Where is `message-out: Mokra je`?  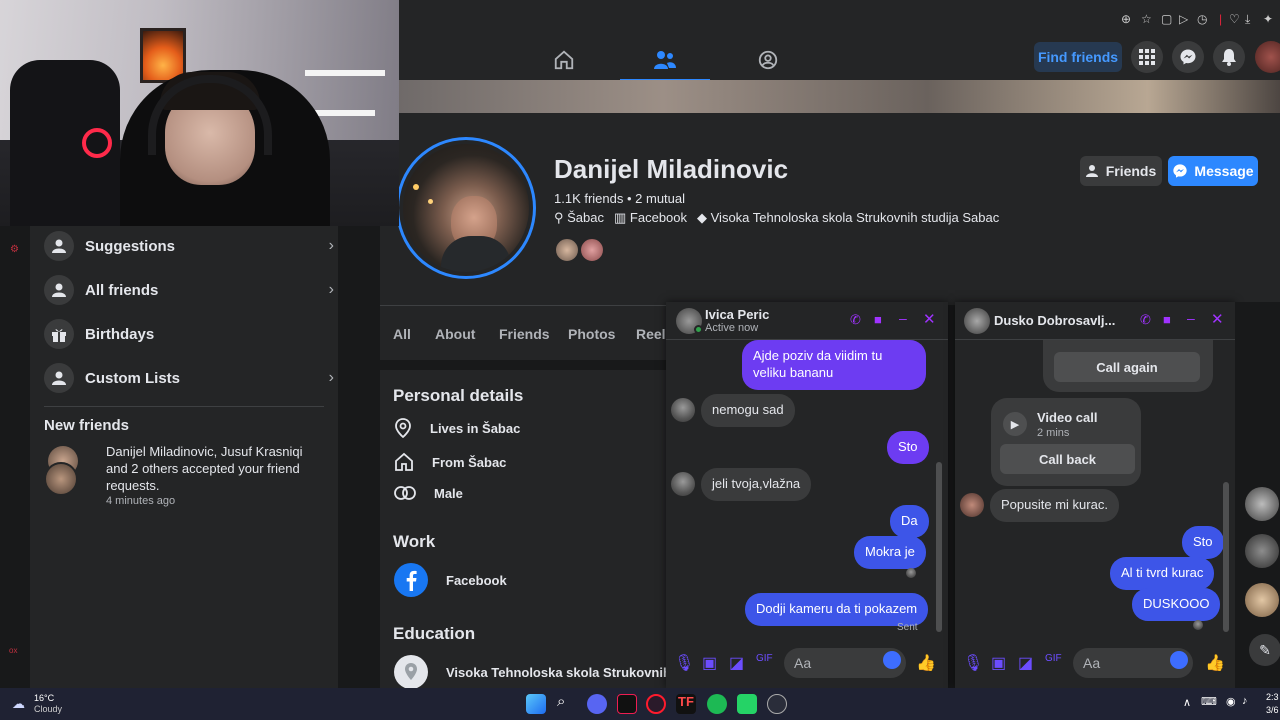
message-out: Mokra je is located at coordinates (890, 552).